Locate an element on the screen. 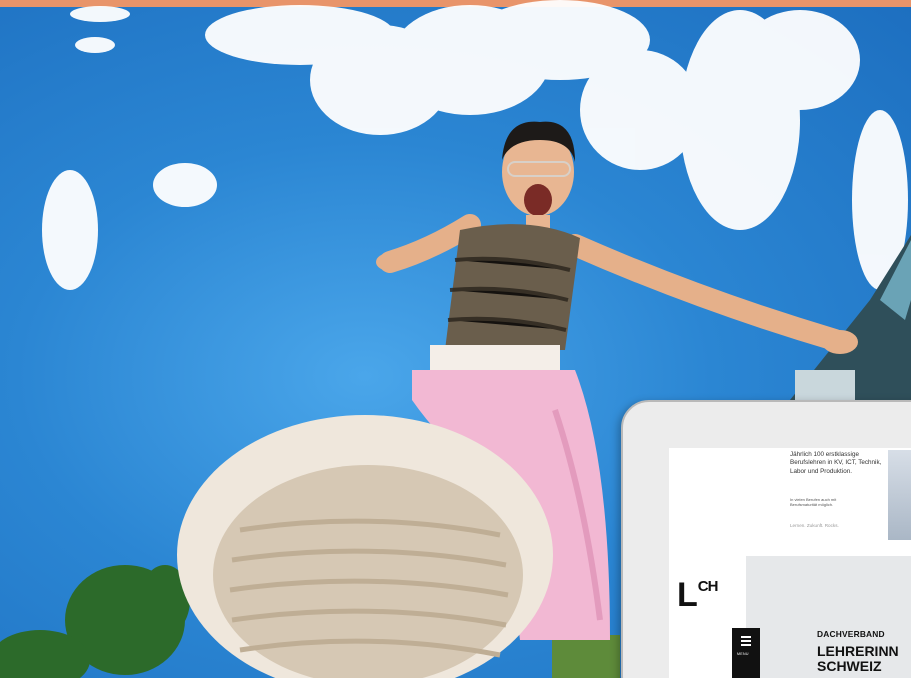 This screenshot has height=678, width=911. logo-superscript: CH is located at coordinates (708, 586).